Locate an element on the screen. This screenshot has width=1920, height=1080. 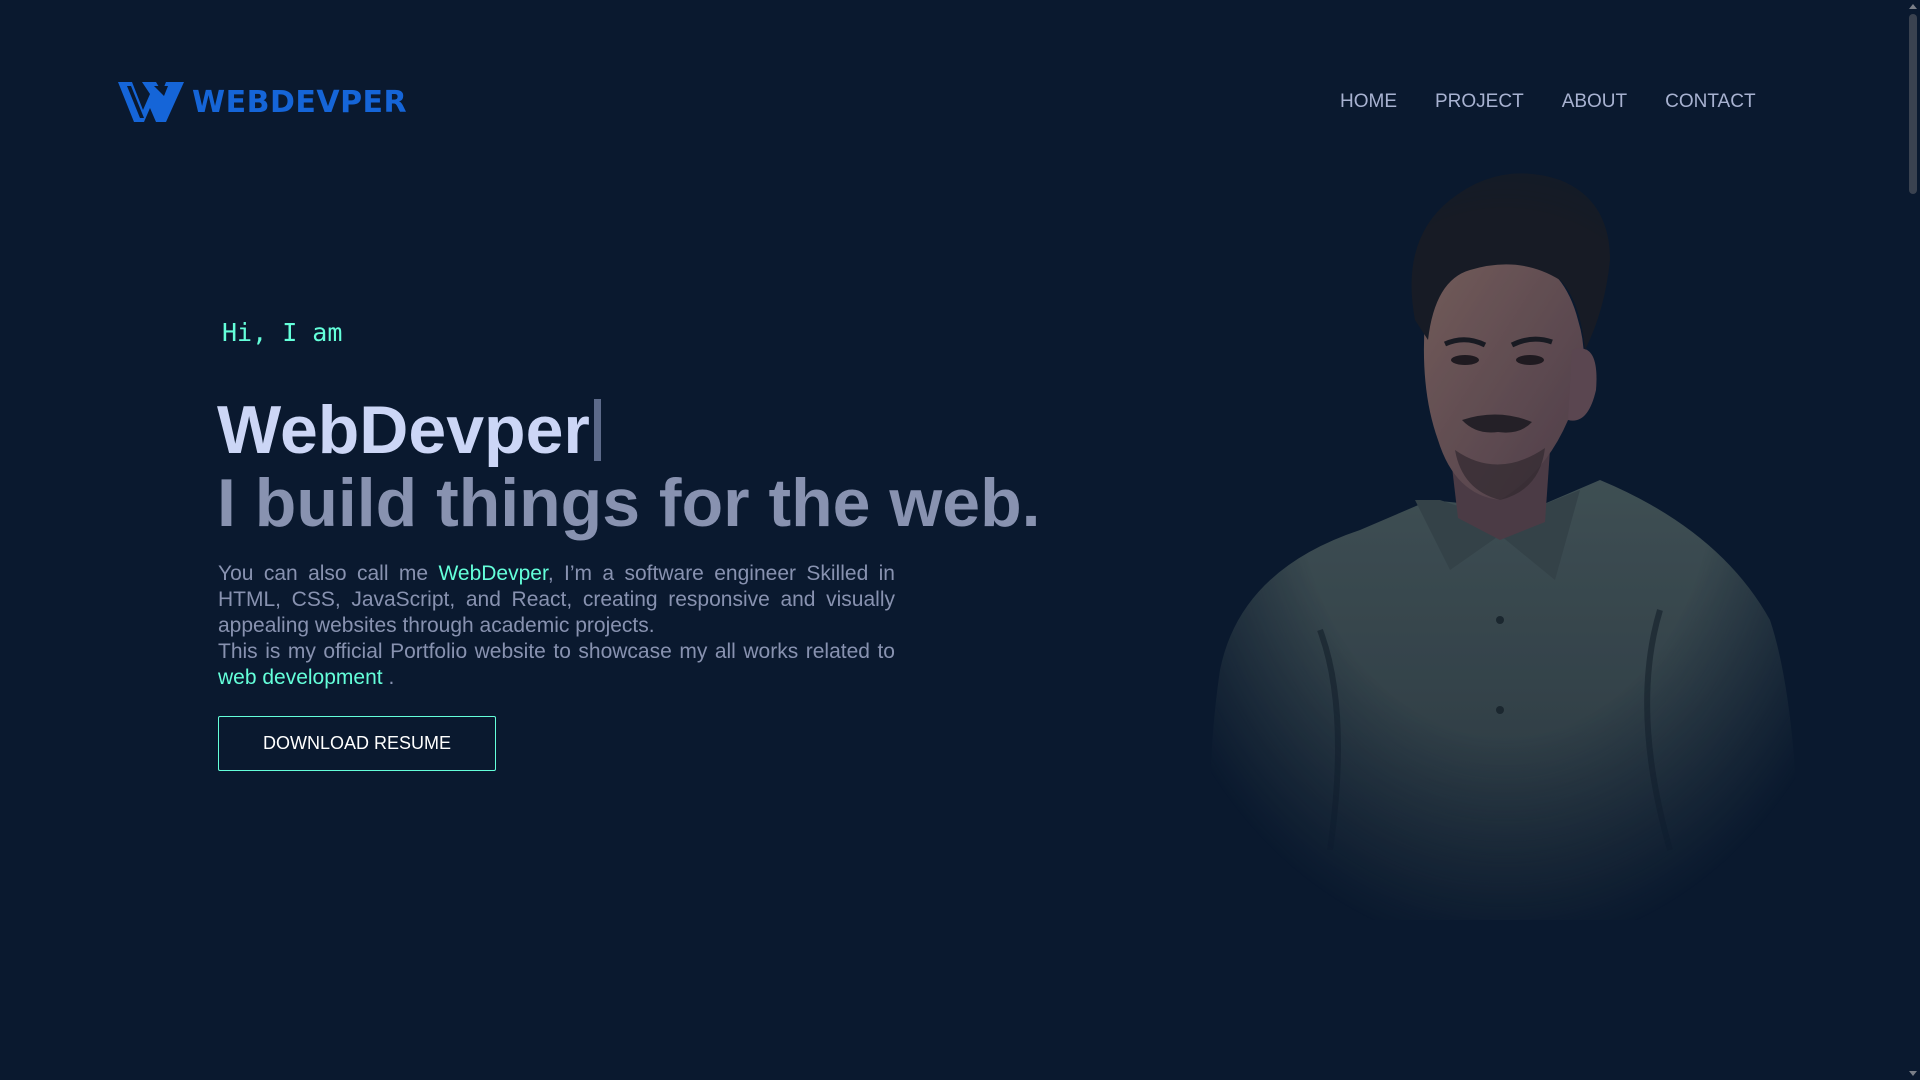
hero-name-text: WebDevper is located at coordinates (403, 430).